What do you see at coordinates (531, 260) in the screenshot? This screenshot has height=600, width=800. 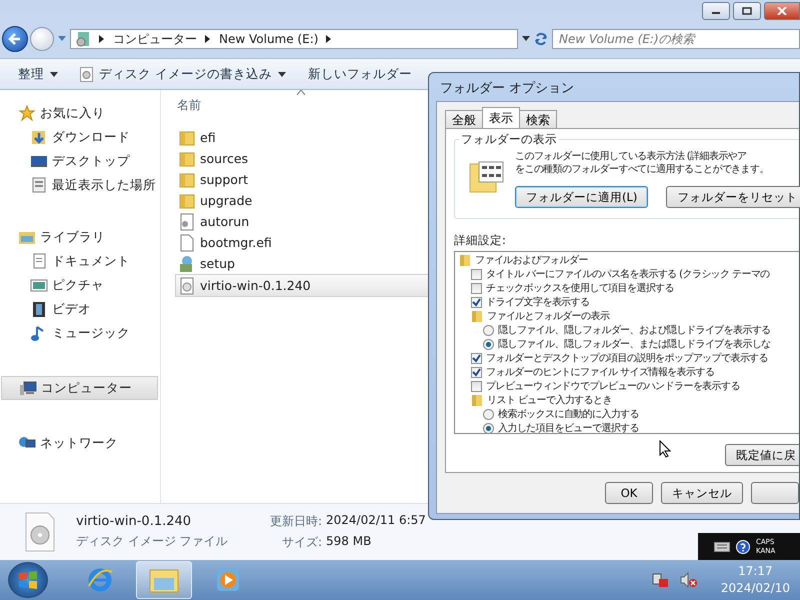 I see `category-label: ファイルおよびフォルダー` at bounding box center [531, 260].